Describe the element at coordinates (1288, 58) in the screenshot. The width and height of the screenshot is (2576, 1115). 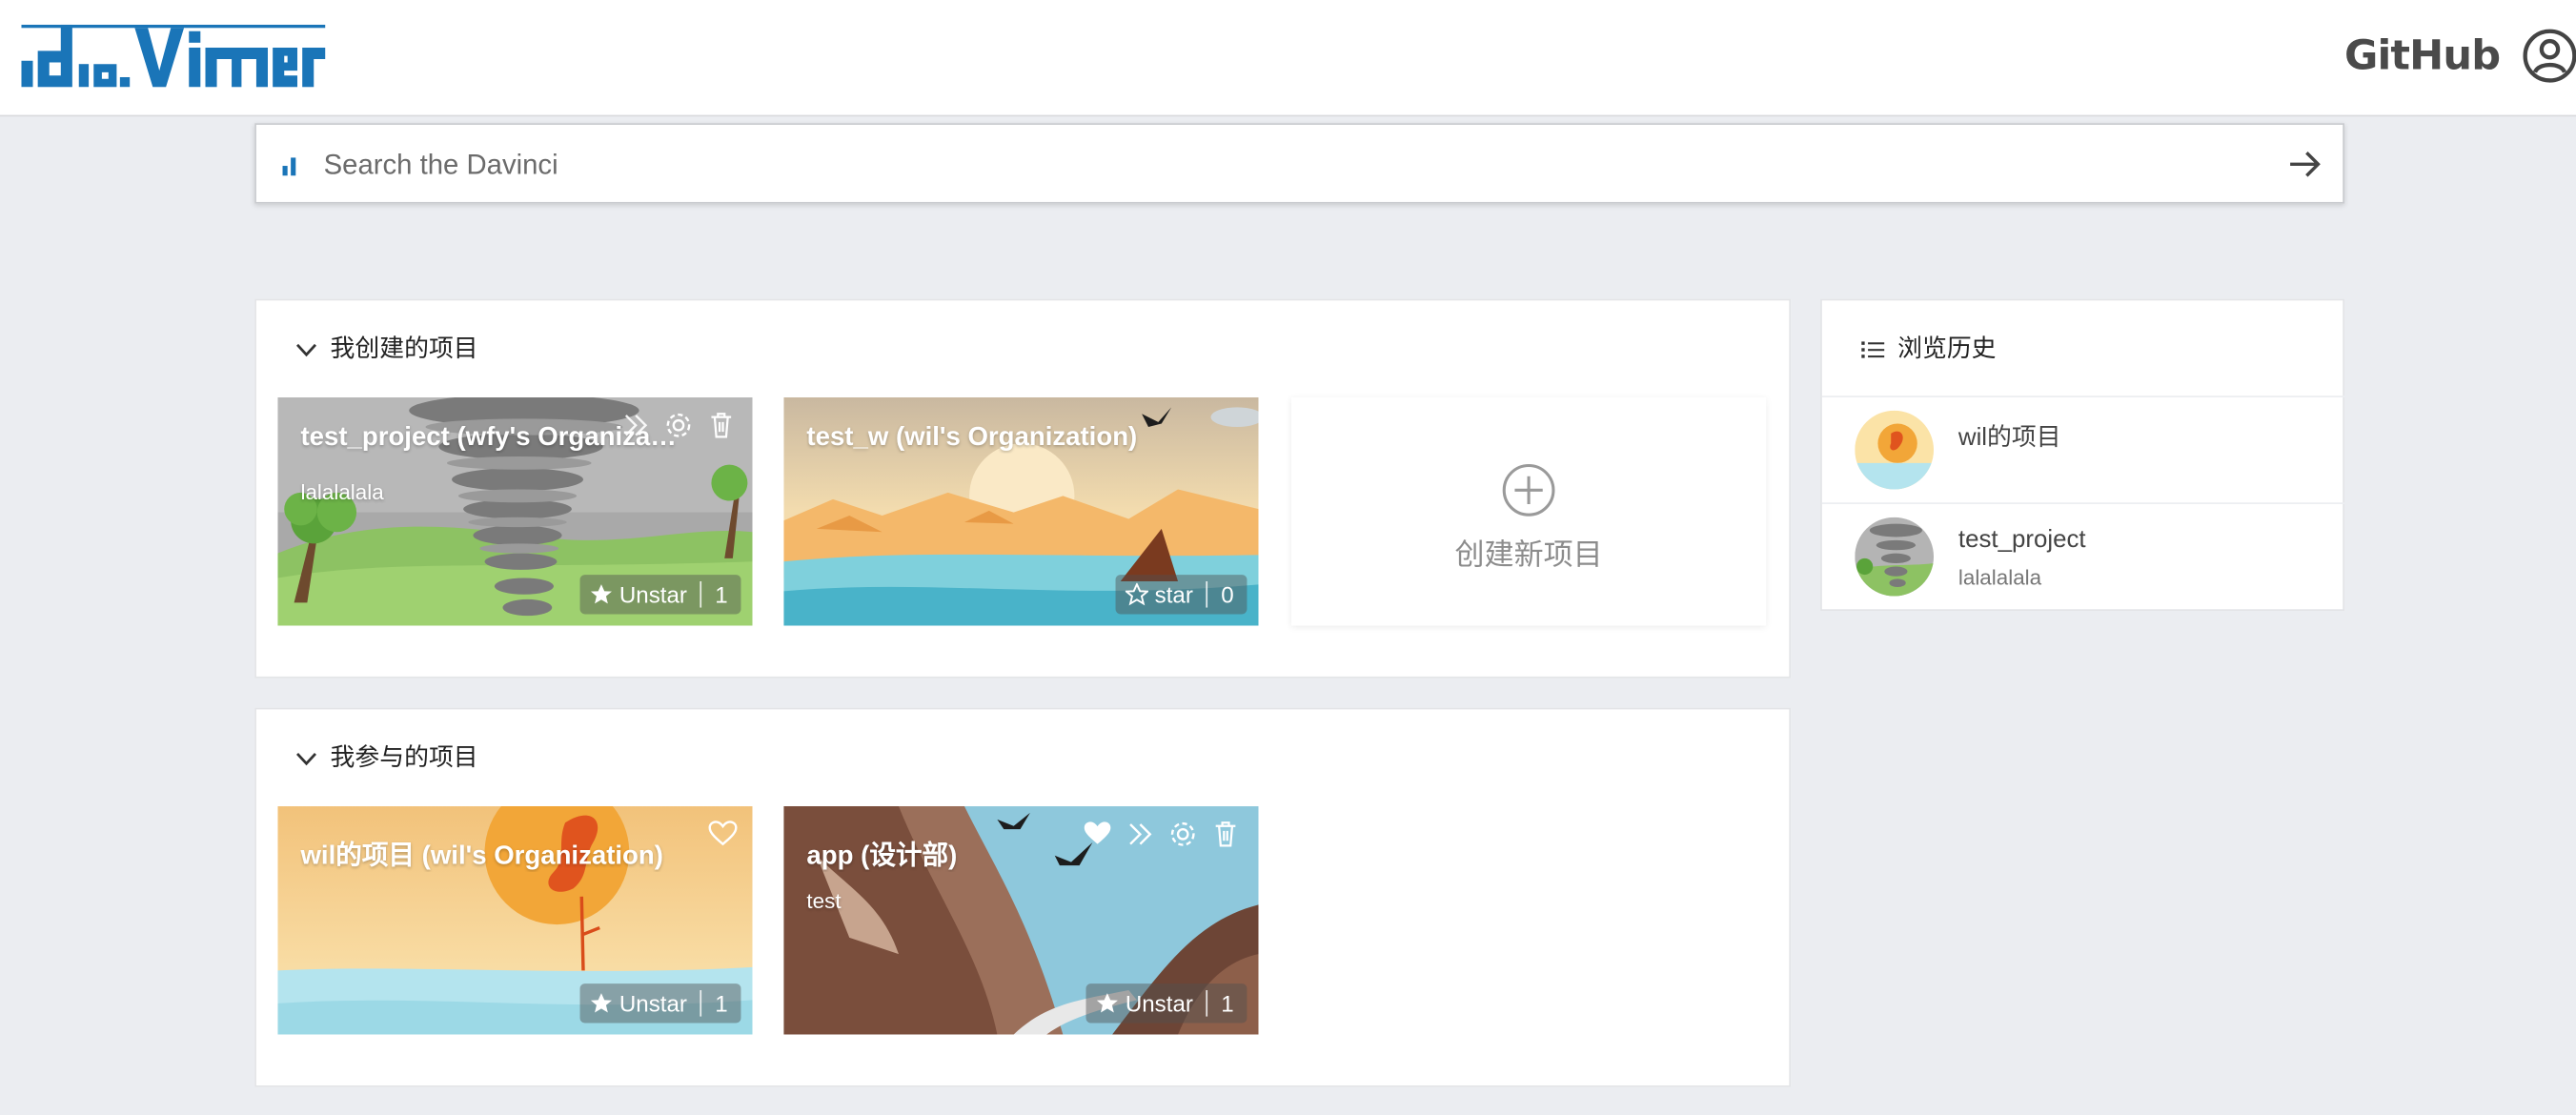
I see `top-header: GitHub` at that location.